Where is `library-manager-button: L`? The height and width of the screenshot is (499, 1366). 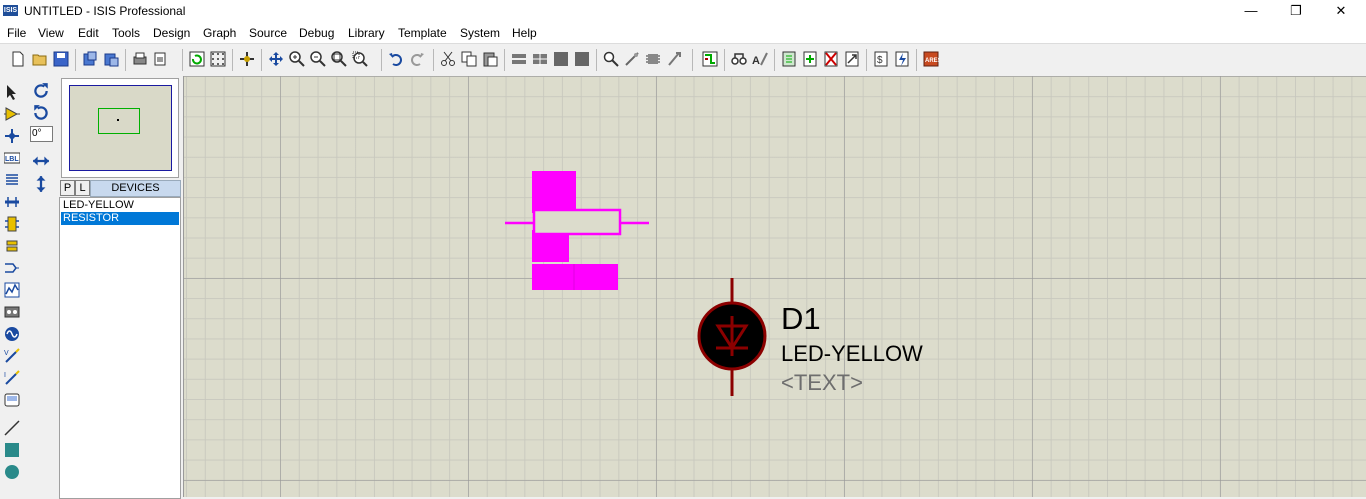
library-manager-button: L is located at coordinates (82, 188).